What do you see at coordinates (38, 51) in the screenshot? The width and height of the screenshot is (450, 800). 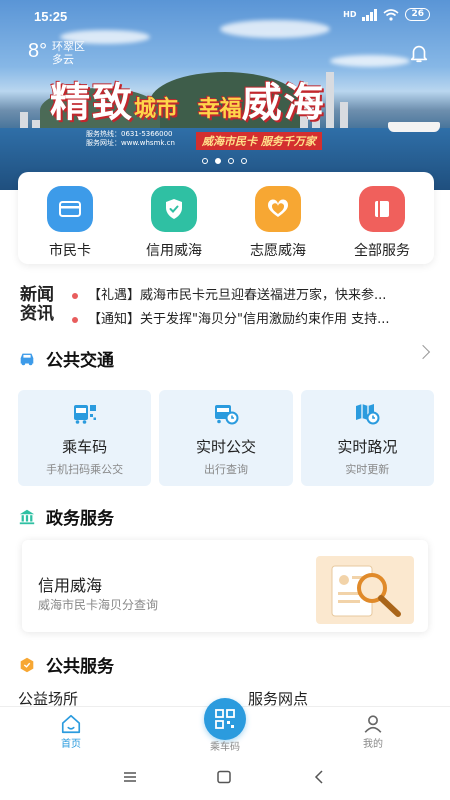 I see `weather-temp: 8°` at bounding box center [38, 51].